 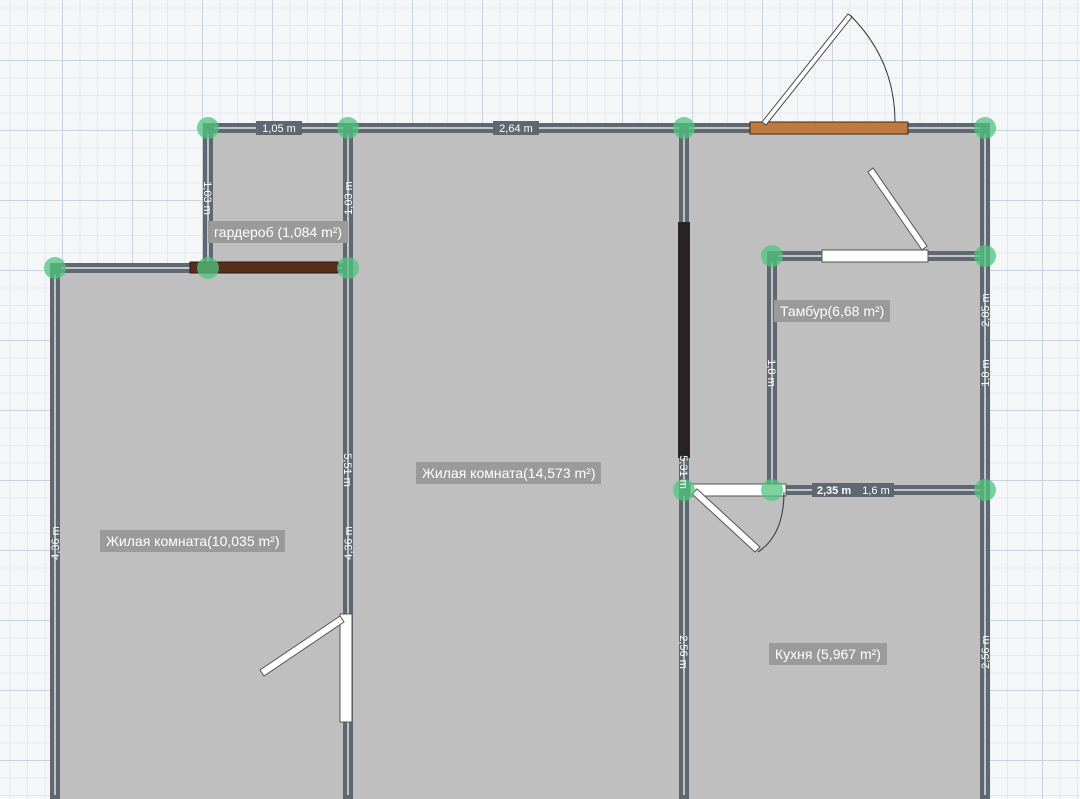 What do you see at coordinates (278, 198) in the screenshot?
I see `floor-wardrobe` at bounding box center [278, 198].